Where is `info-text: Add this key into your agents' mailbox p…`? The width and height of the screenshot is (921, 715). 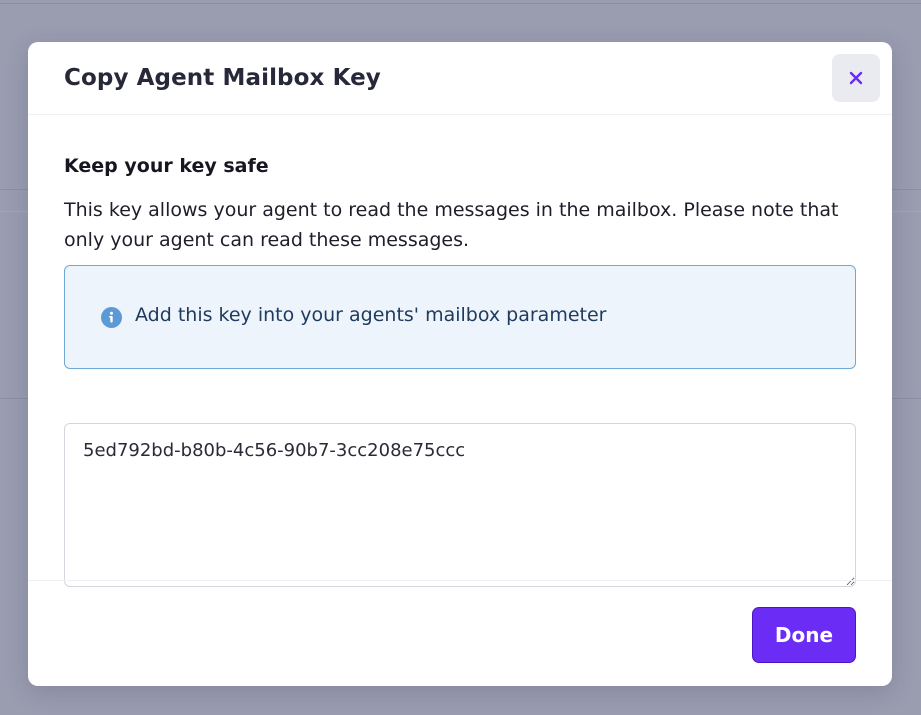 info-text: Add this key into your agents' mailbox p… is located at coordinates (371, 315).